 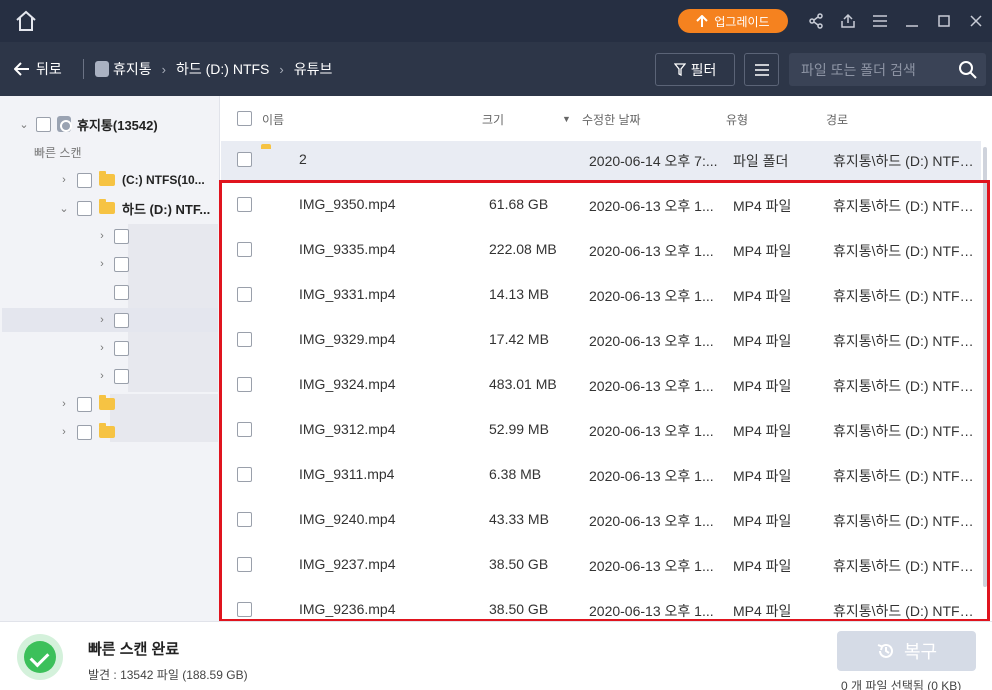 What do you see at coordinates (761, 69) in the screenshot?
I see `view-list-button` at bounding box center [761, 69].